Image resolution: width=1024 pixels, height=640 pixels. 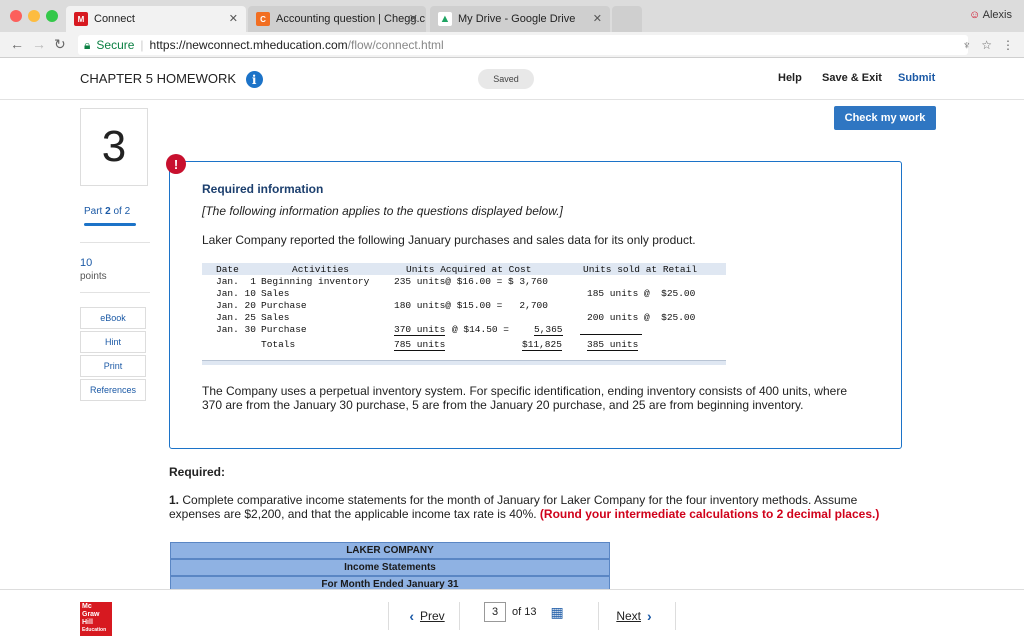 I want to click on statement-title: Income Statements, so click(x=390, y=567).